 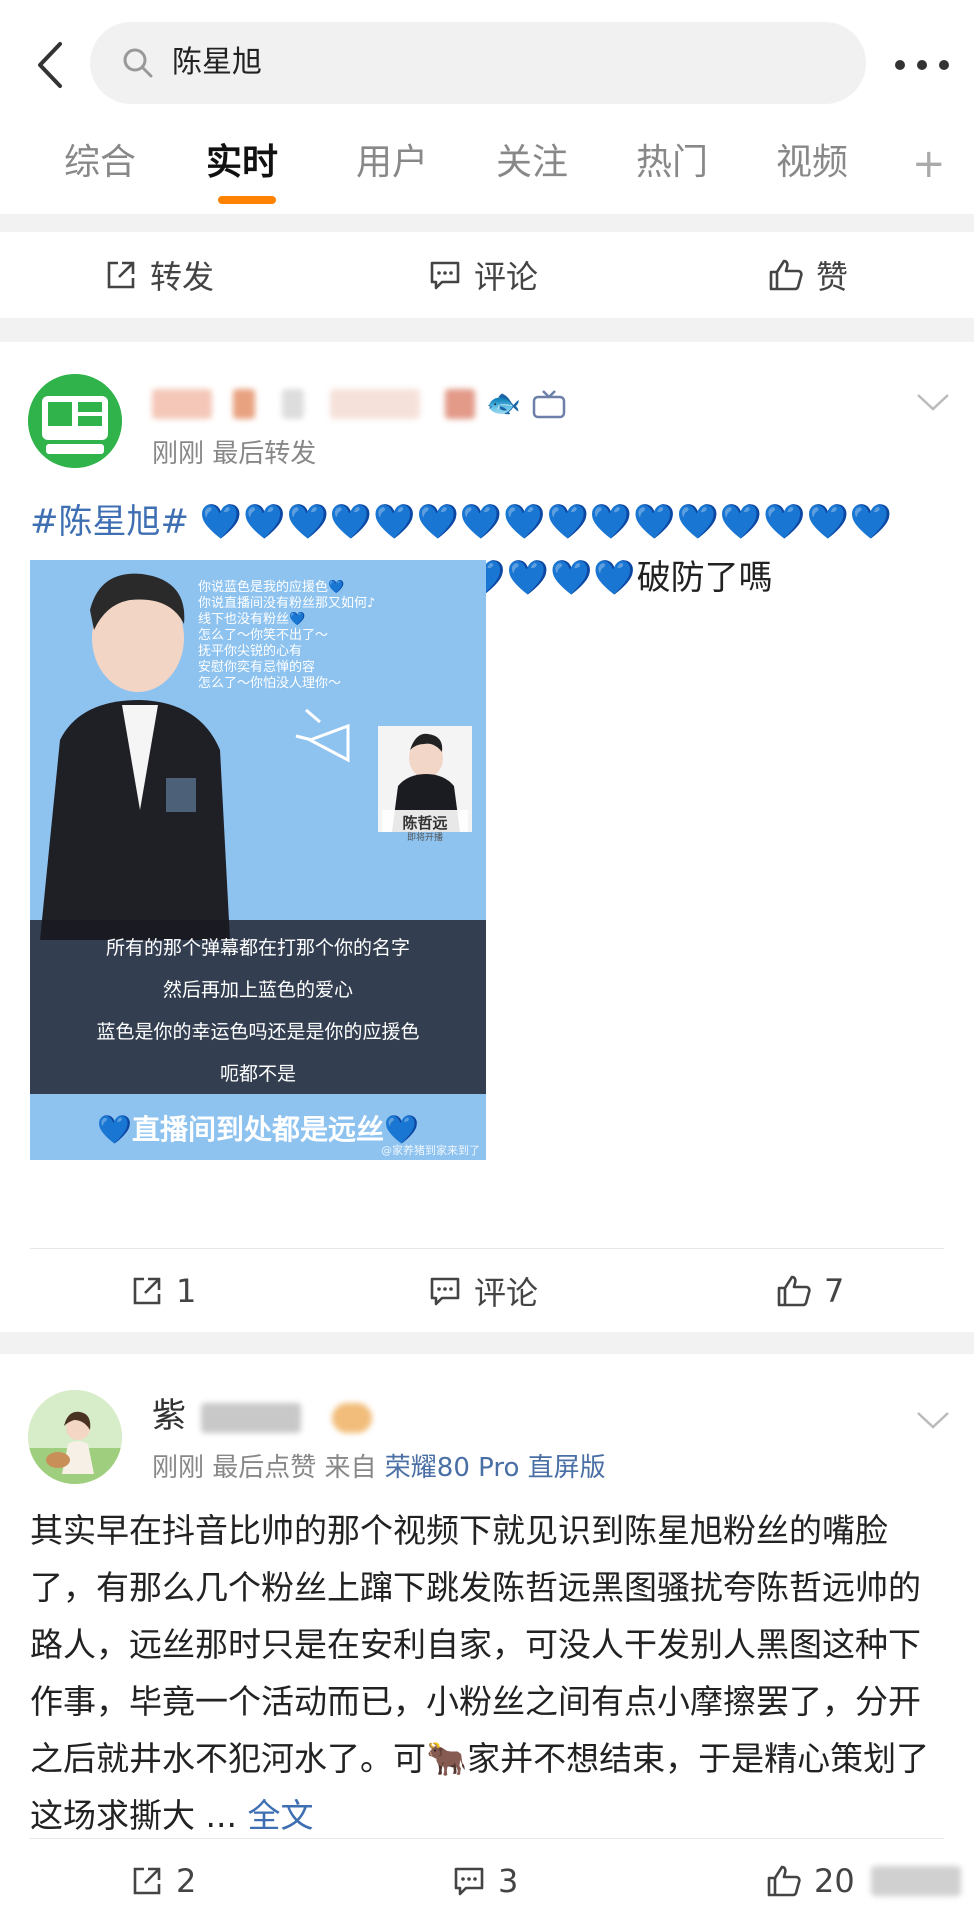 I want to click on search-icon, so click(x=138, y=63).